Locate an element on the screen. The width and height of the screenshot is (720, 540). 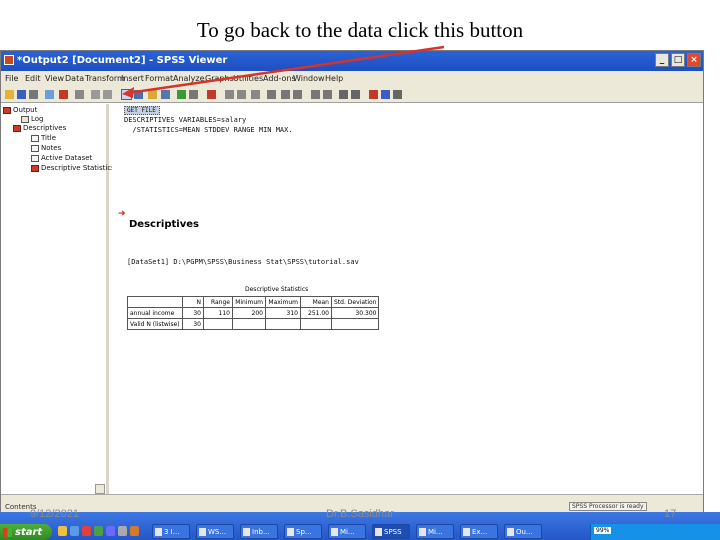
window-controls: _ □ × is located at coordinates (678, 60).